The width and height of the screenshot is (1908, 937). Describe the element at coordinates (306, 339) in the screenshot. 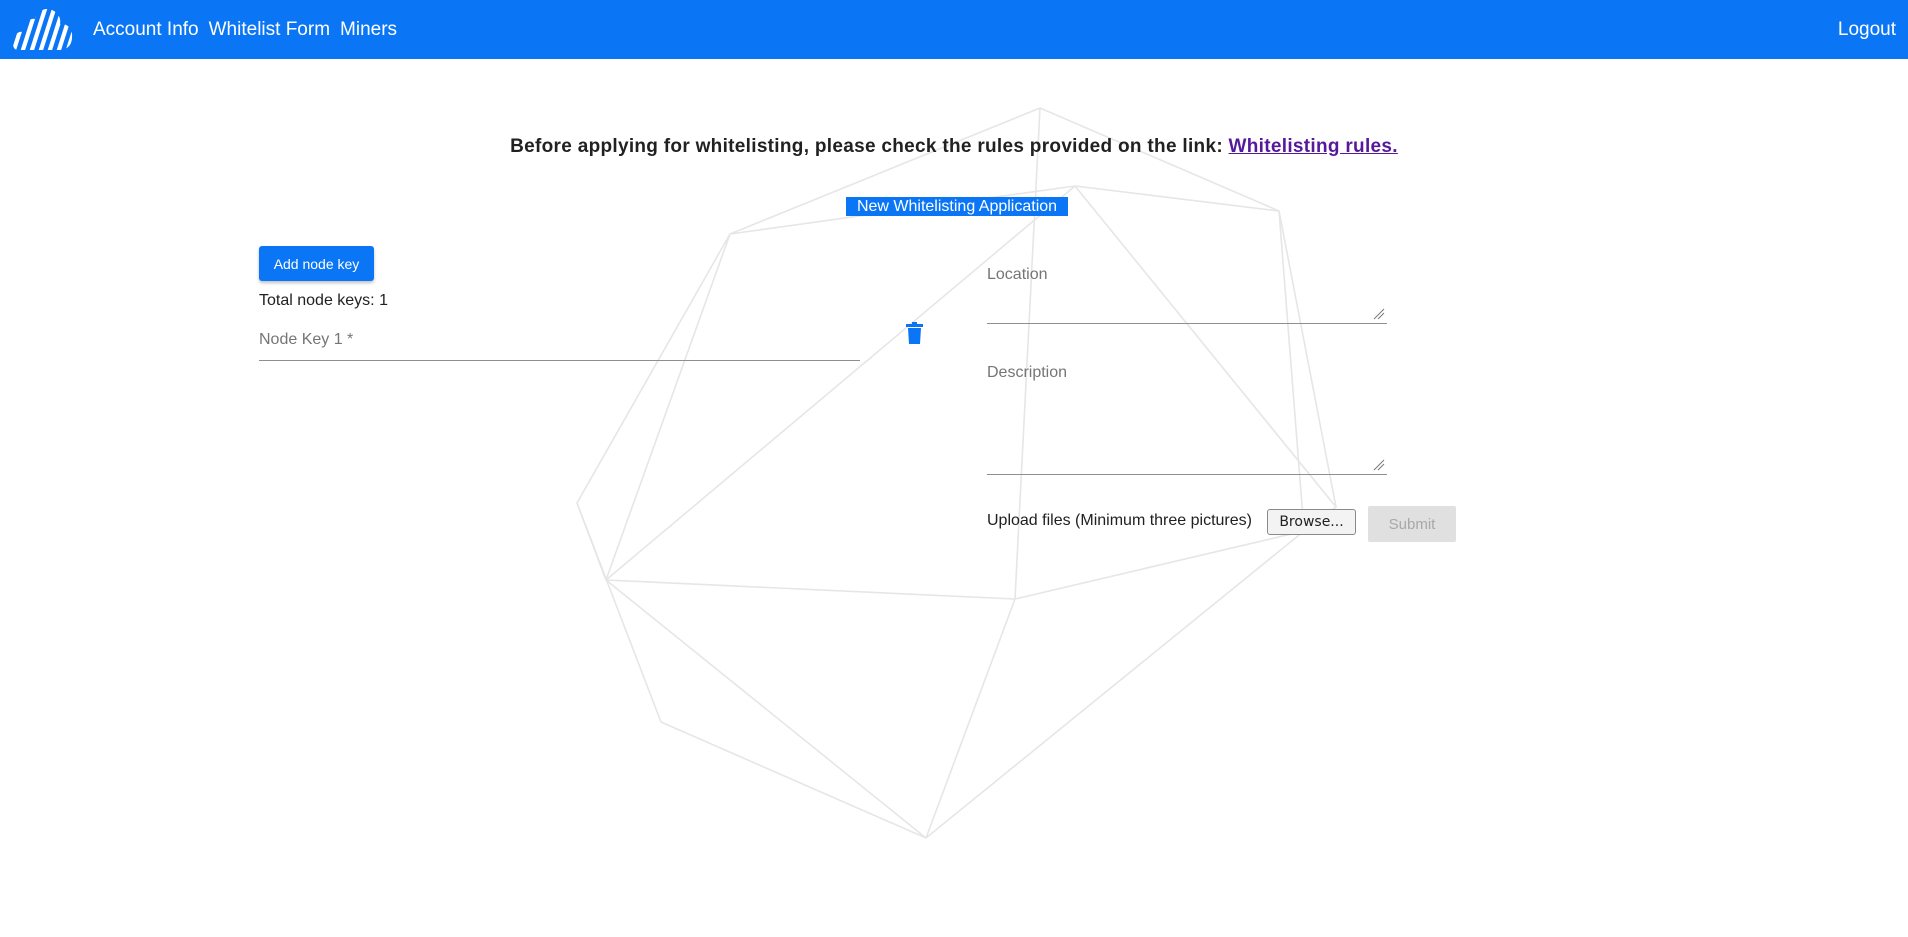

I see `node-key-1-label: Node Key 1 *` at that location.